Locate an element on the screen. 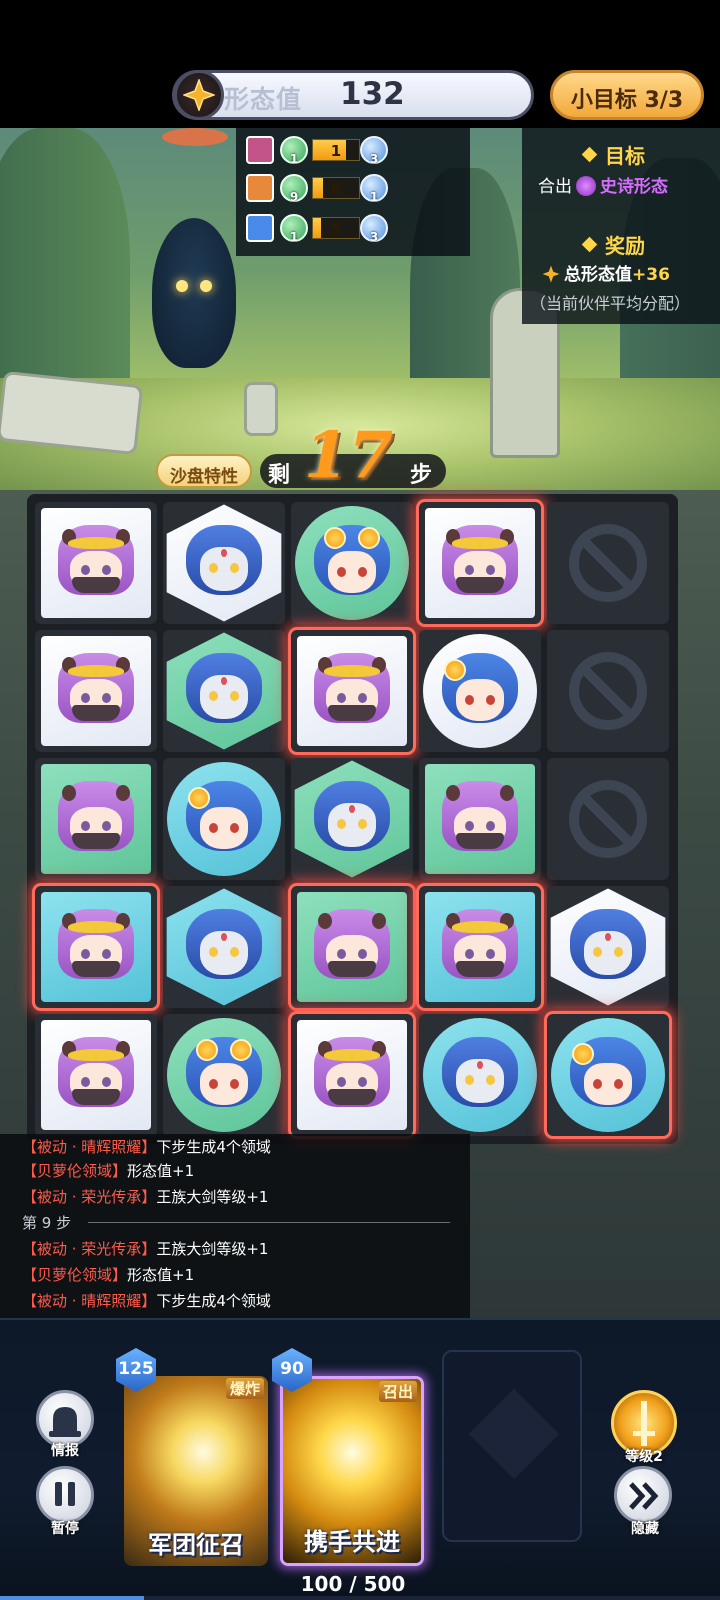 This screenshot has height=1600, width=720. girl-goggles-face-icon is located at coordinates (352, 563).